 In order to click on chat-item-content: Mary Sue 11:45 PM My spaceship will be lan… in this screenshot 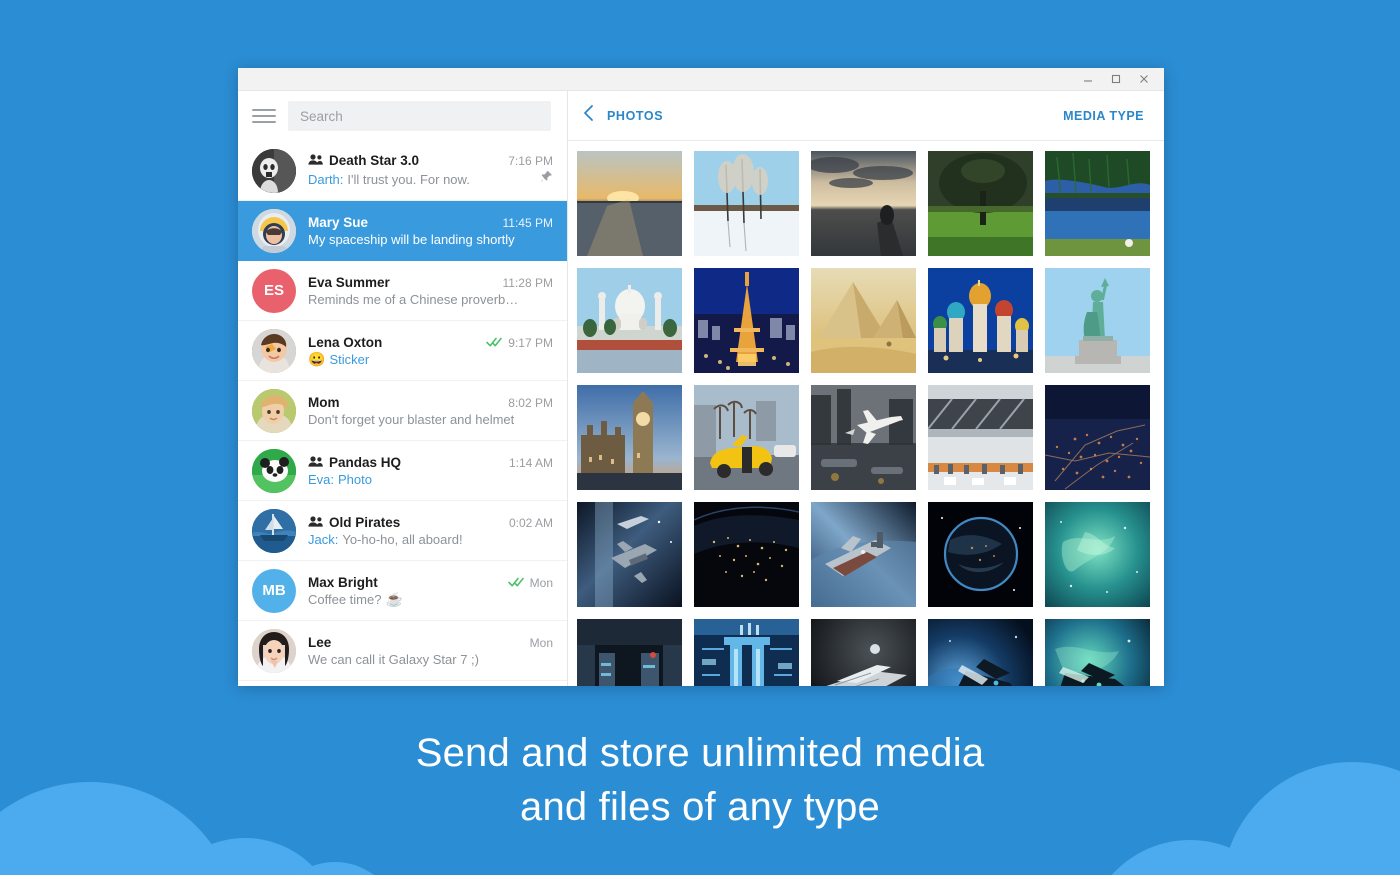, I will do `click(430, 231)`.